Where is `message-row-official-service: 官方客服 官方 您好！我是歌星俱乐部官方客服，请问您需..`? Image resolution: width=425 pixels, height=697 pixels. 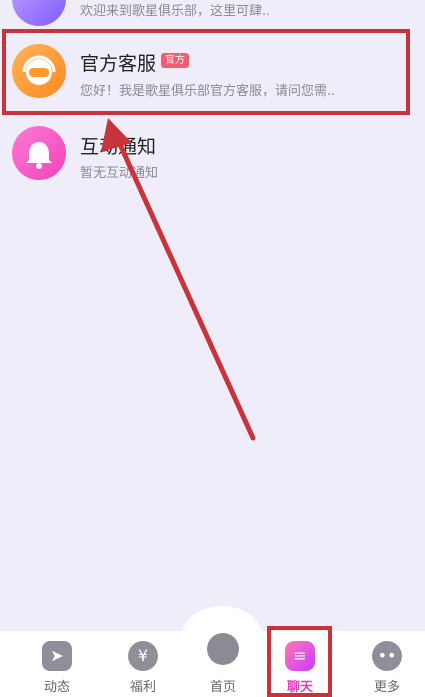
message-row-official-service: 官方客服 官方 您好！我是歌星俱乐部官方客服，请问您需.. is located at coordinates (212, 72).